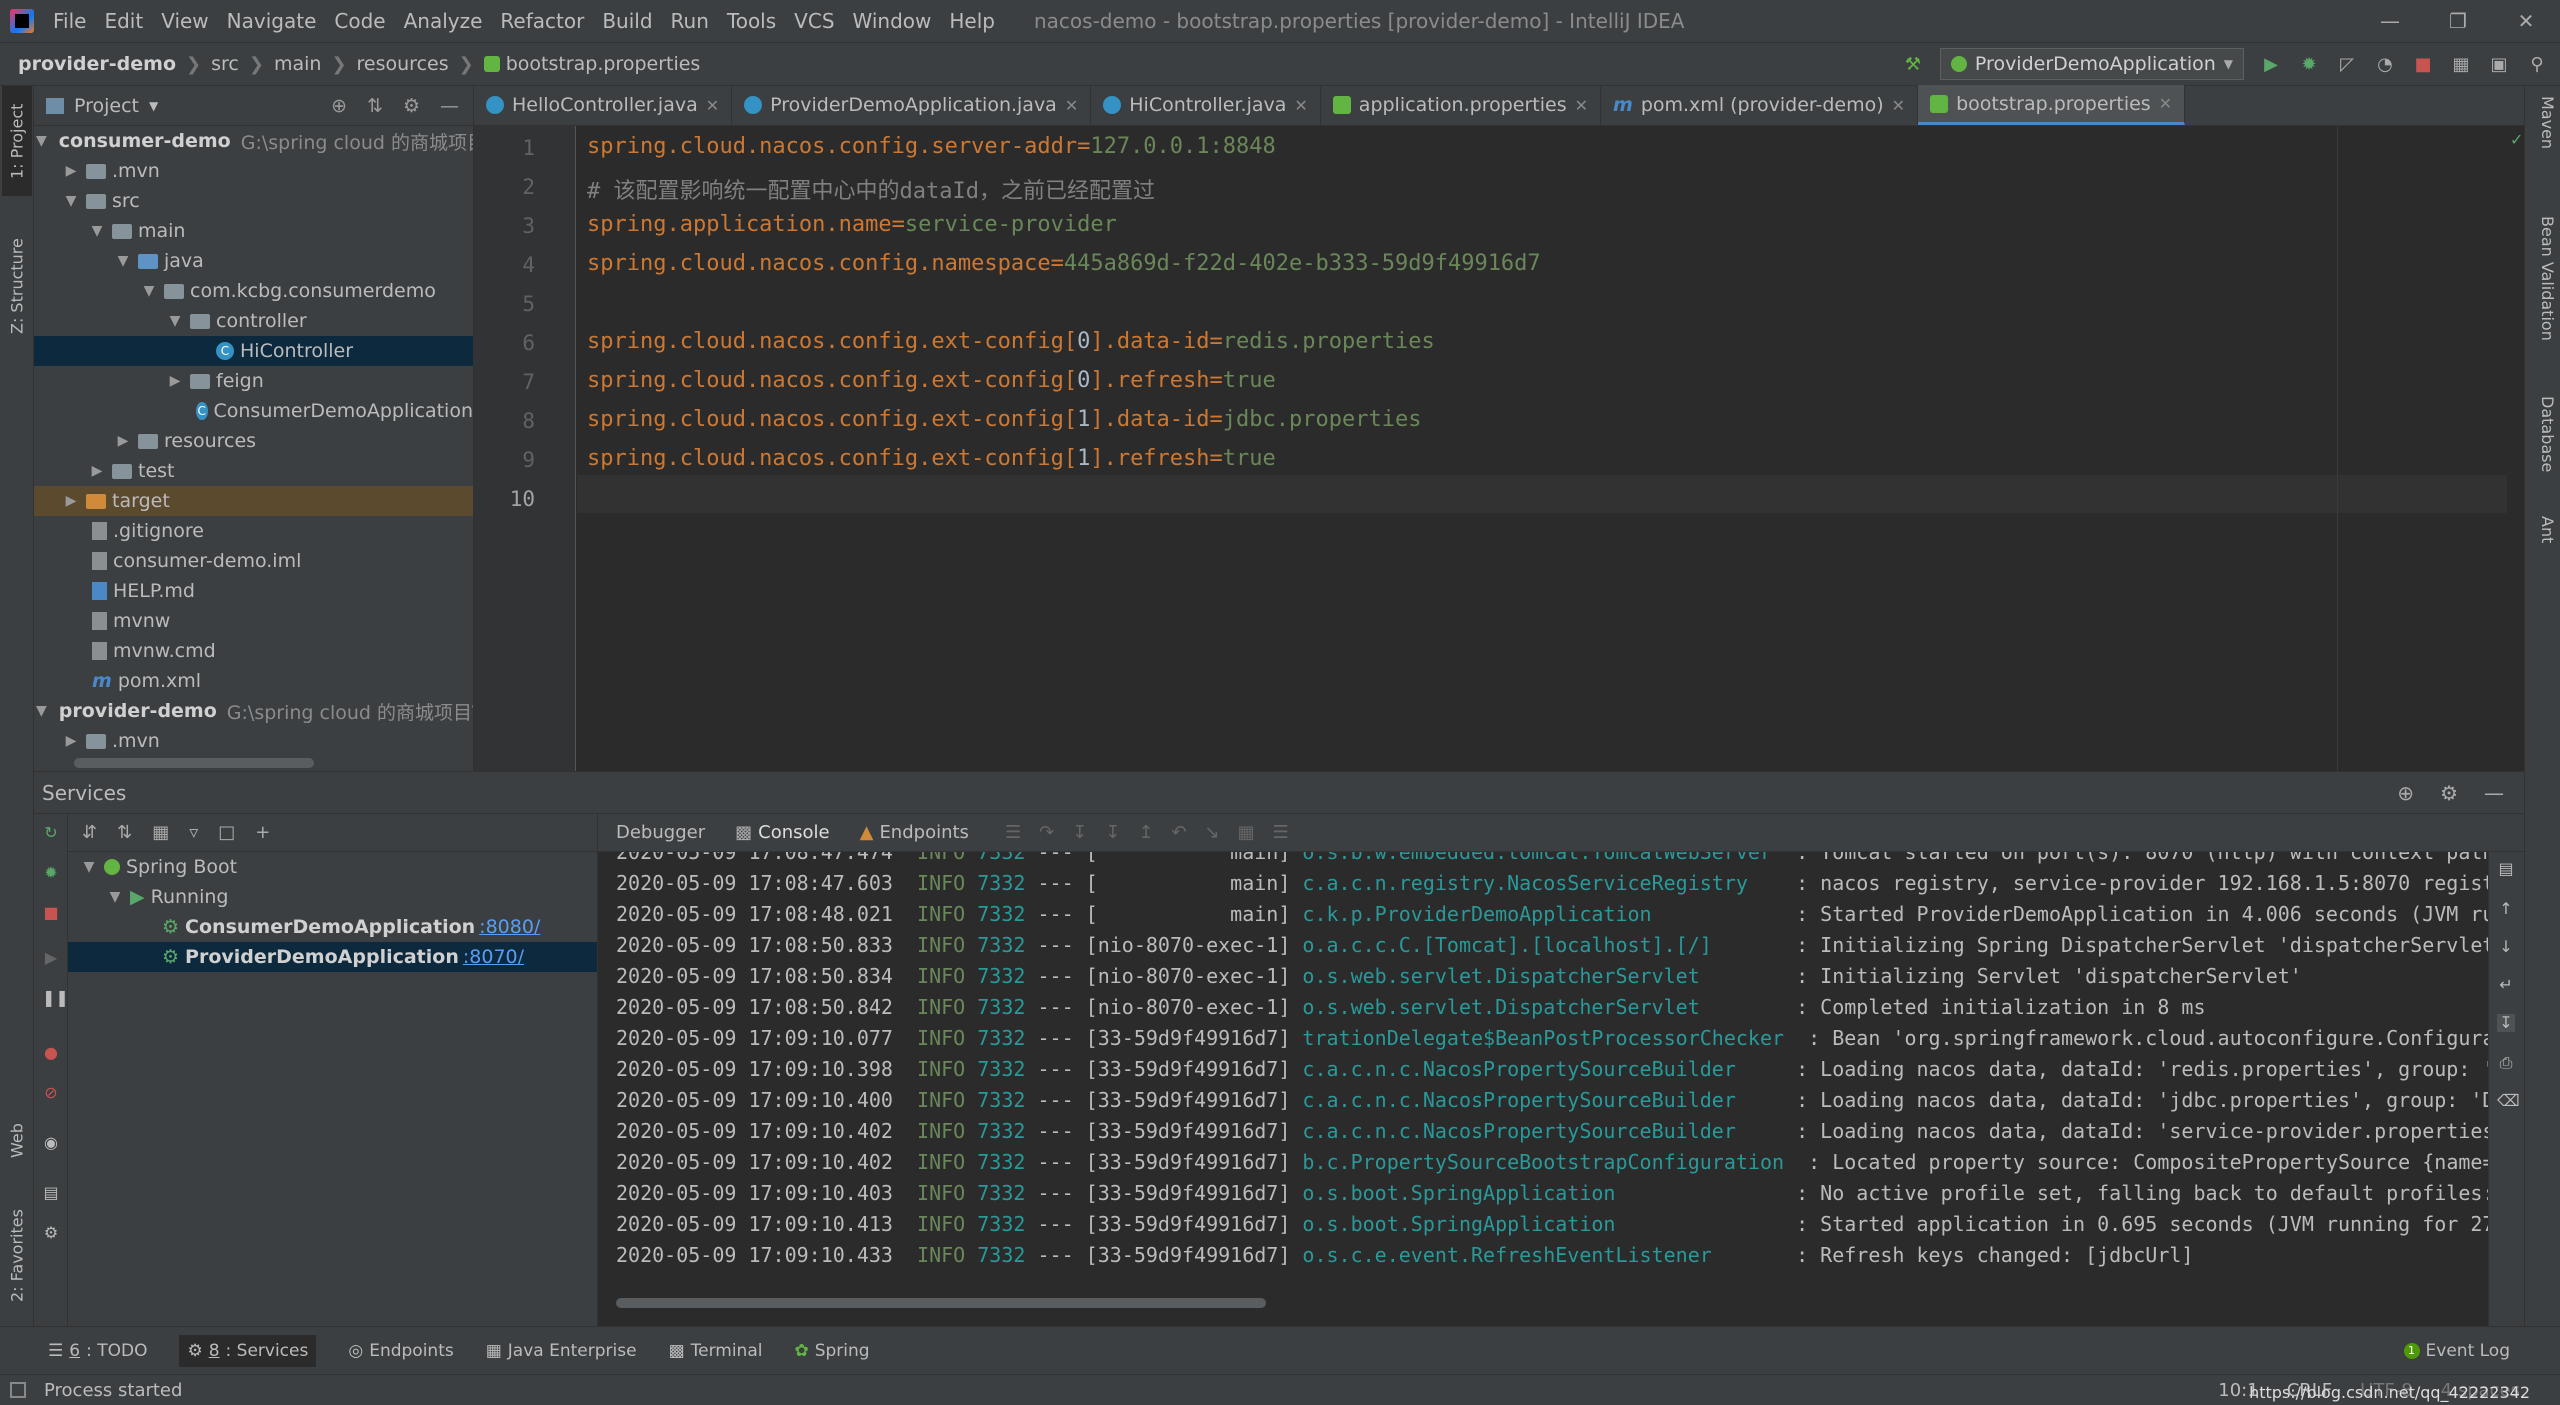 Image resolution: width=2560 pixels, height=1405 pixels. I want to click on filter-icon: ▿, so click(193, 832).